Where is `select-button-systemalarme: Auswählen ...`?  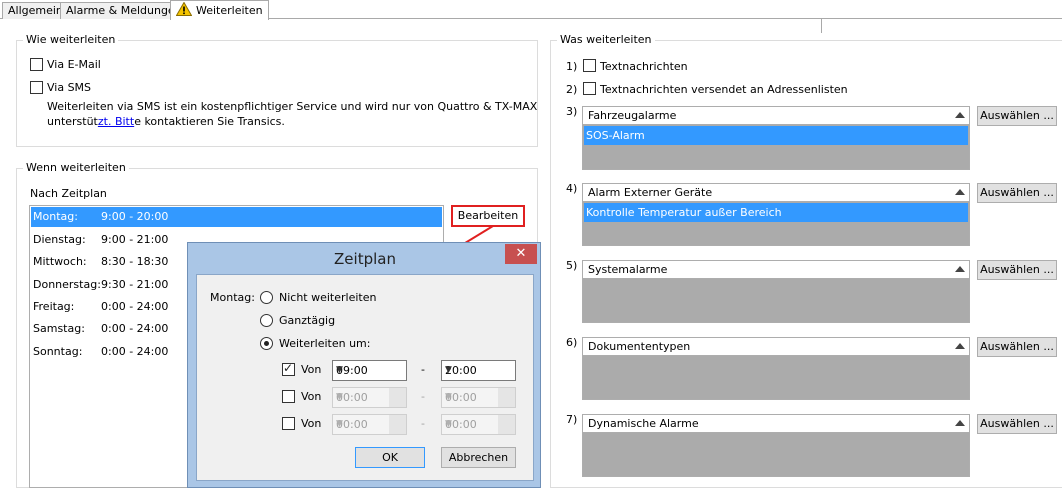 select-button-systemalarme: Auswählen ... is located at coordinates (1017, 270).